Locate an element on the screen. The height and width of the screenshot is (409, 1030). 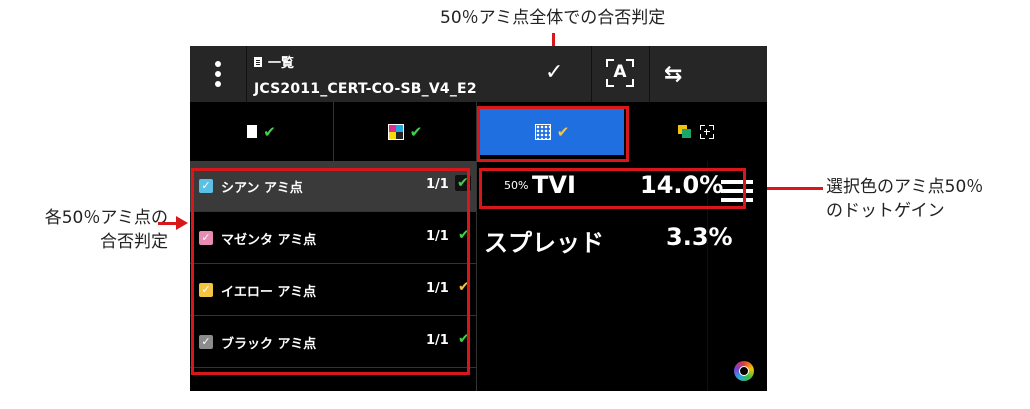
checkbox-magenta: ✓ is located at coordinates (206, 238).